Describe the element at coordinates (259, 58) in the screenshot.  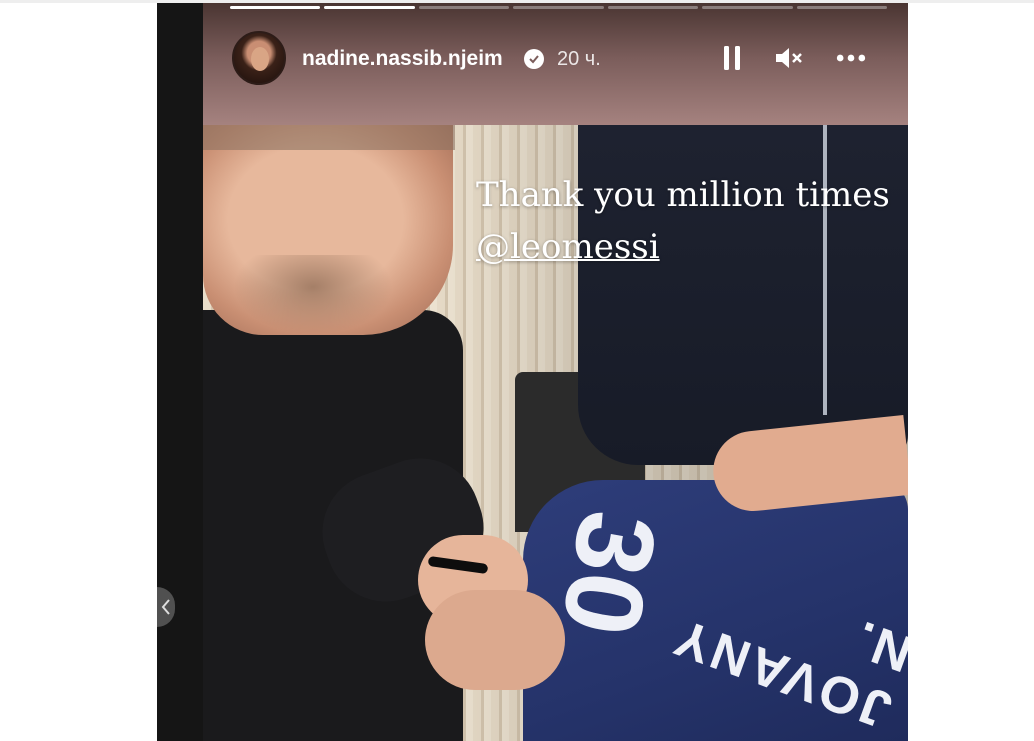
I see `avatar` at that location.